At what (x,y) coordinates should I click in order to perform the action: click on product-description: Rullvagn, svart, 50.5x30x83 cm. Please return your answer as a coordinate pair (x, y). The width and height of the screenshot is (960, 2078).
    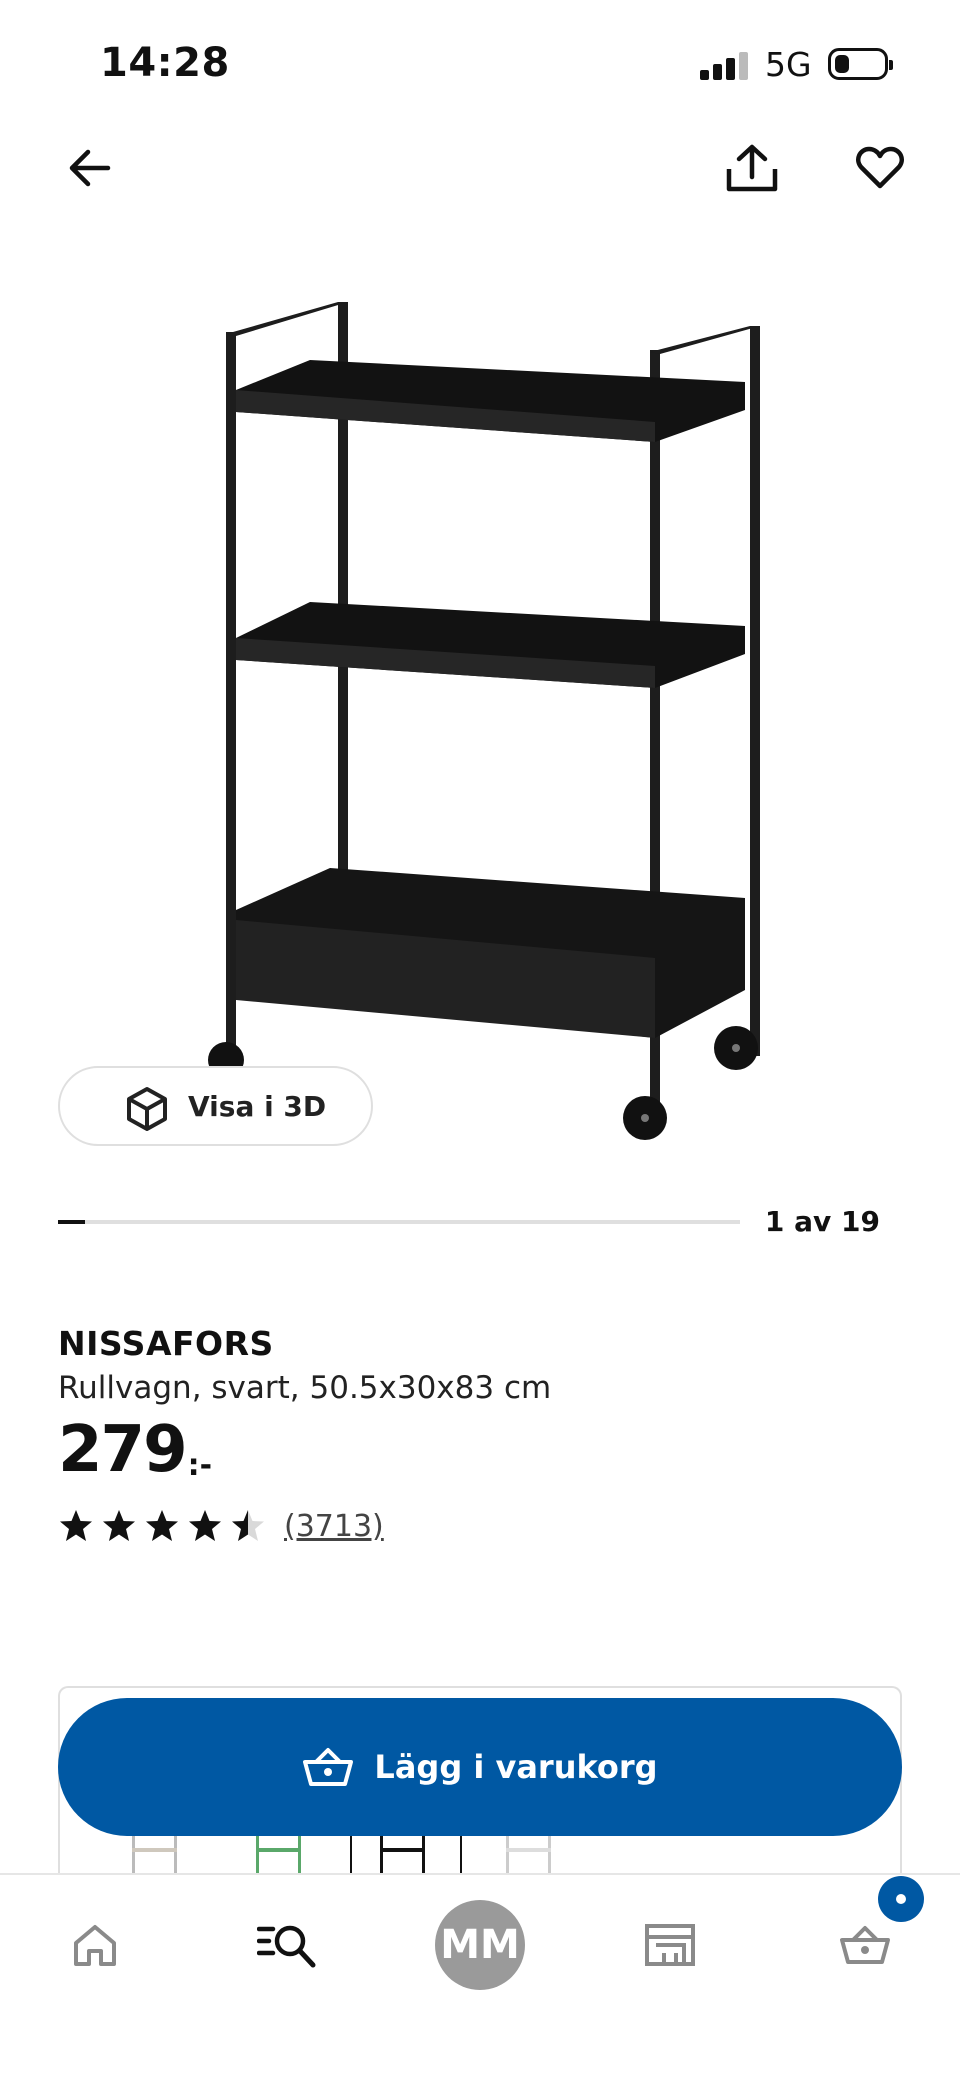
    Looking at the image, I should click on (305, 1388).